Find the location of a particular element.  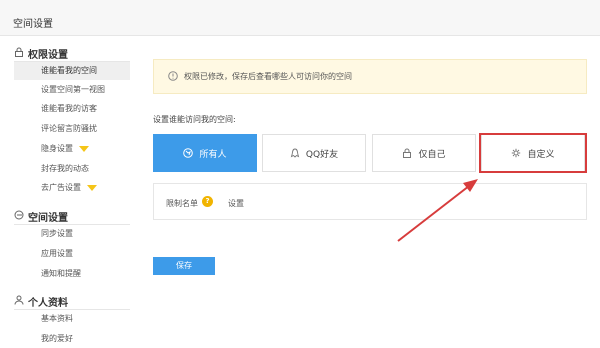

sidebar-section-title: 空间设置 is located at coordinates (48, 218).